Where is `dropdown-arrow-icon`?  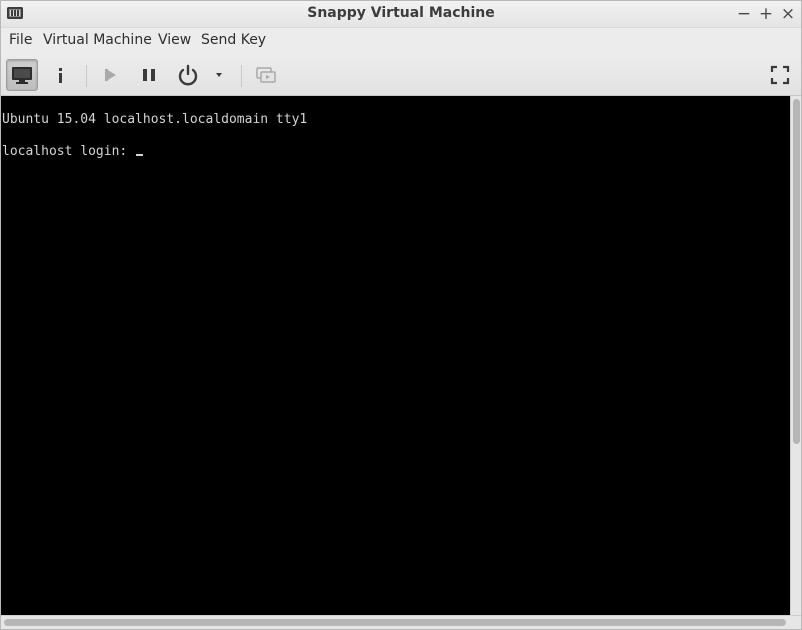 dropdown-arrow-icon is located at coordinates (219, 75).